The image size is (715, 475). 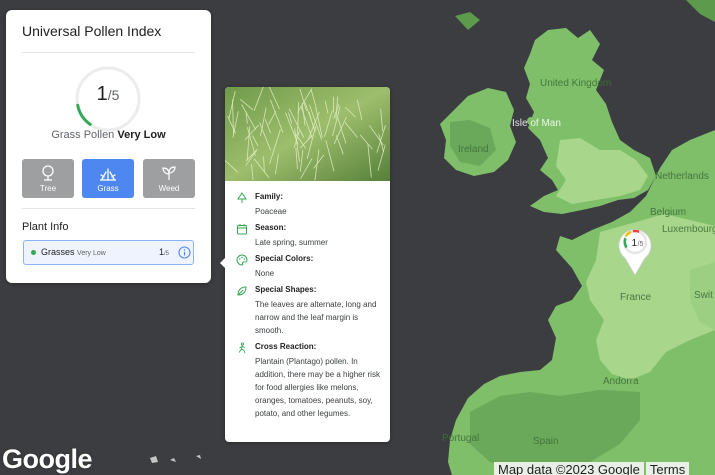 I want to click on fact-text: Late spring, summer, so click(x=291, y=242).